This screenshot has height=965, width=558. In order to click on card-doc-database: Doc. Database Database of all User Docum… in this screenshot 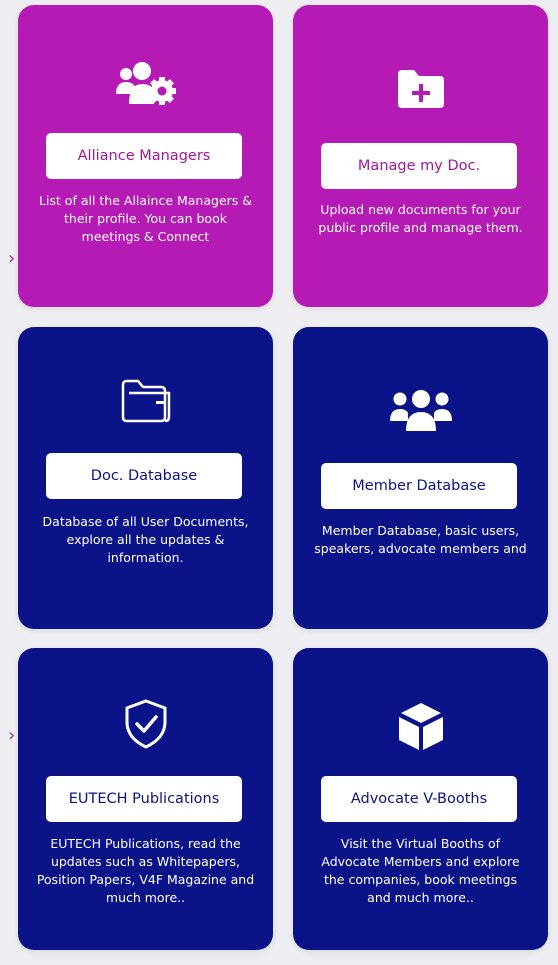, I will do `click(145, 478)`.